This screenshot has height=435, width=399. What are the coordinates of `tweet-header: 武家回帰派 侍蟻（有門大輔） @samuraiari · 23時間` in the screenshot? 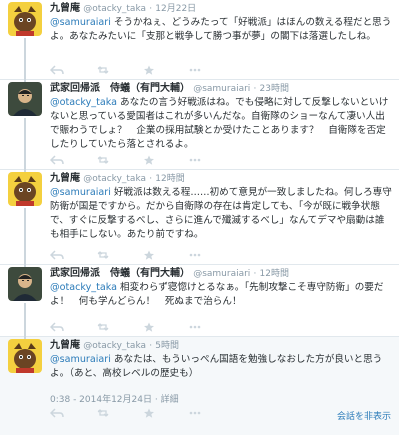 It's located at (221, 89).